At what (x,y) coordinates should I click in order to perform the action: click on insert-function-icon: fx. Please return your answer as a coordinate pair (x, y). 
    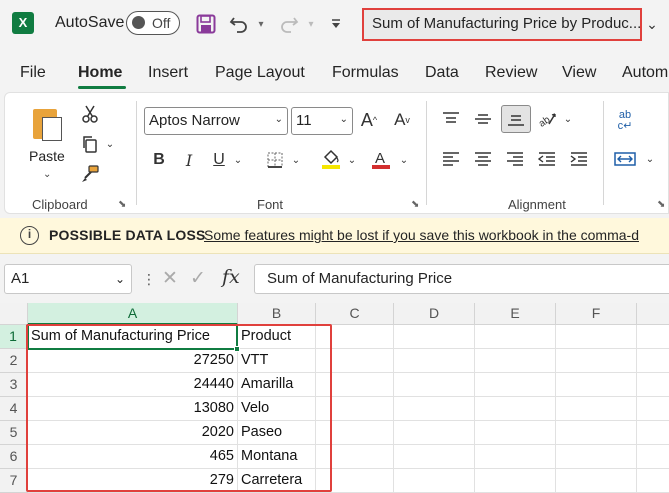
    Looking at the image, I should click on (231, 277).